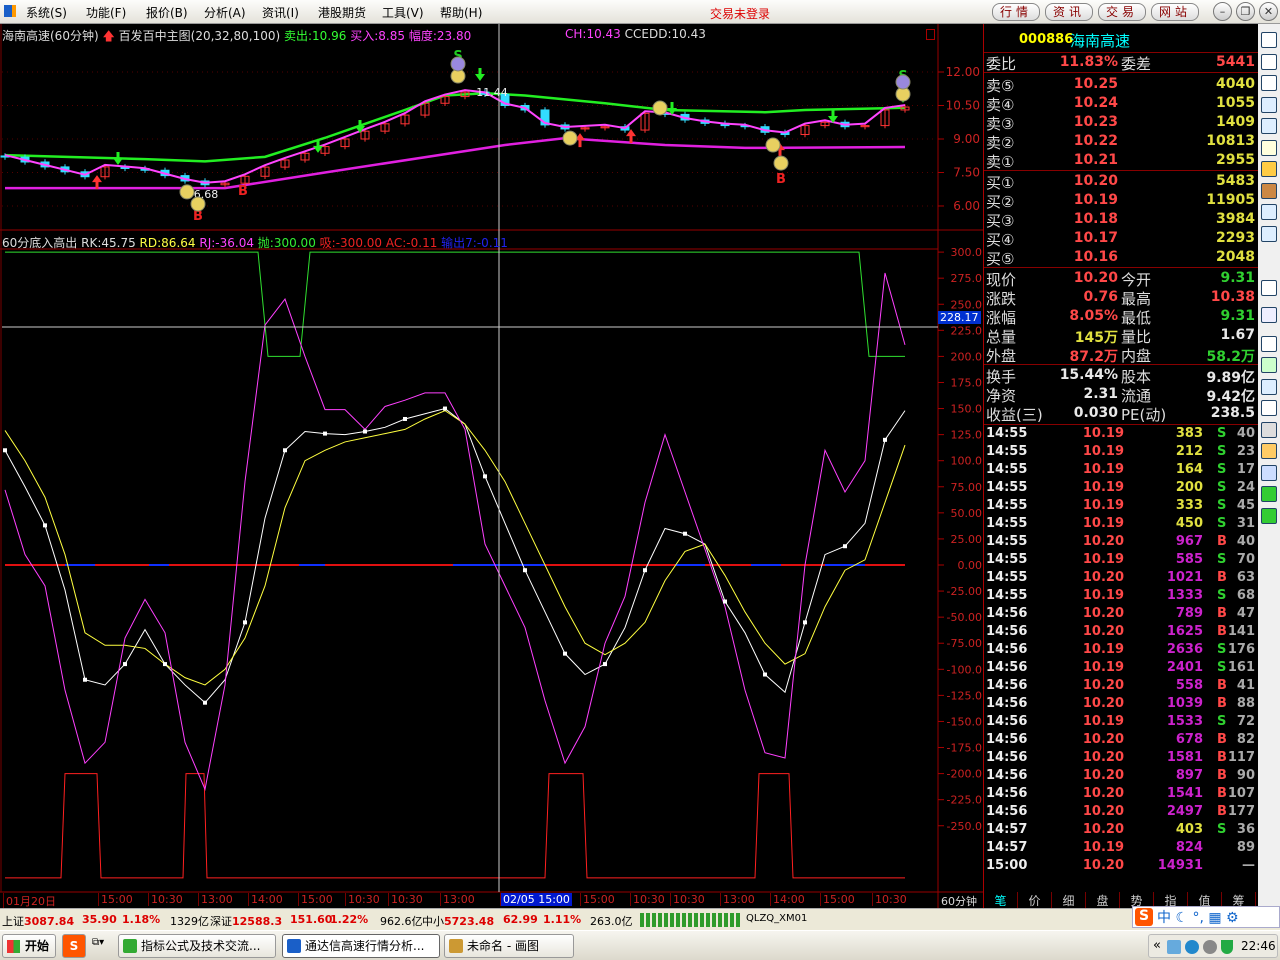  What do you see at coordinates (74, 946) in the screenshot?
I see `sogou-quicklaunch: S` at bounding box center [74, 946].